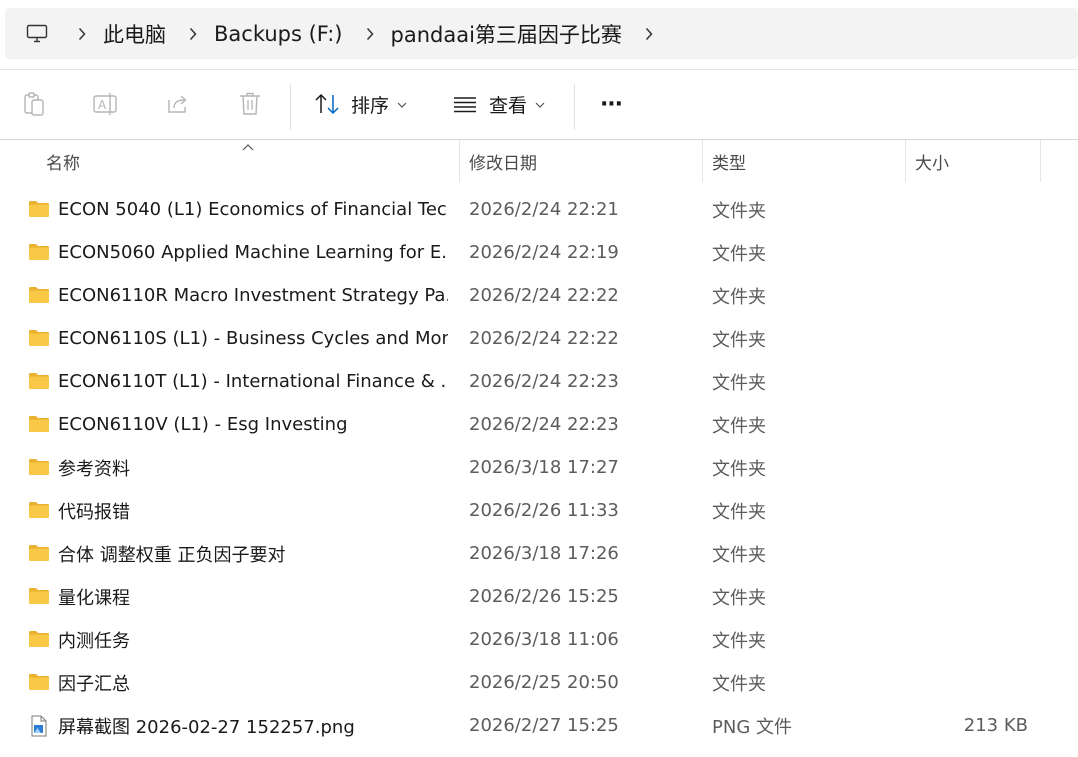 Image resolution: width=1078 pixels, height=757 pixels. I want to click on file-modified-date: 2026/3/18 17:26, so click(544, 553).